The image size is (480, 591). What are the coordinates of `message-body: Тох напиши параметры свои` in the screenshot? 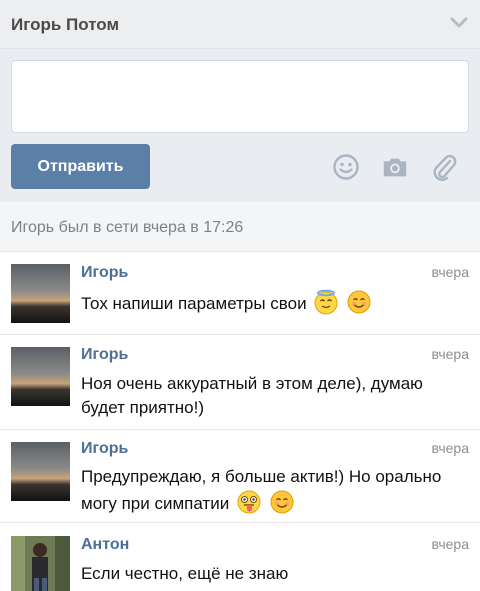 It's located at (194, 303).